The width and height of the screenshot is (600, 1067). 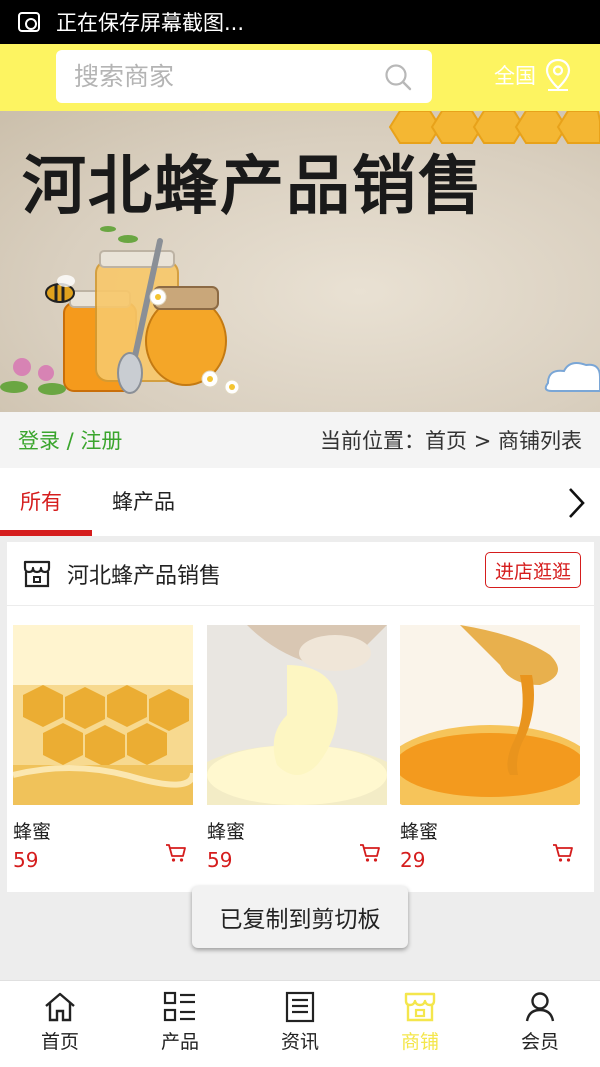 What do you see at coordinates (59, 1042) in the screenshot?
I see `nav-label: 首页` at bounding box center [59, 1042].